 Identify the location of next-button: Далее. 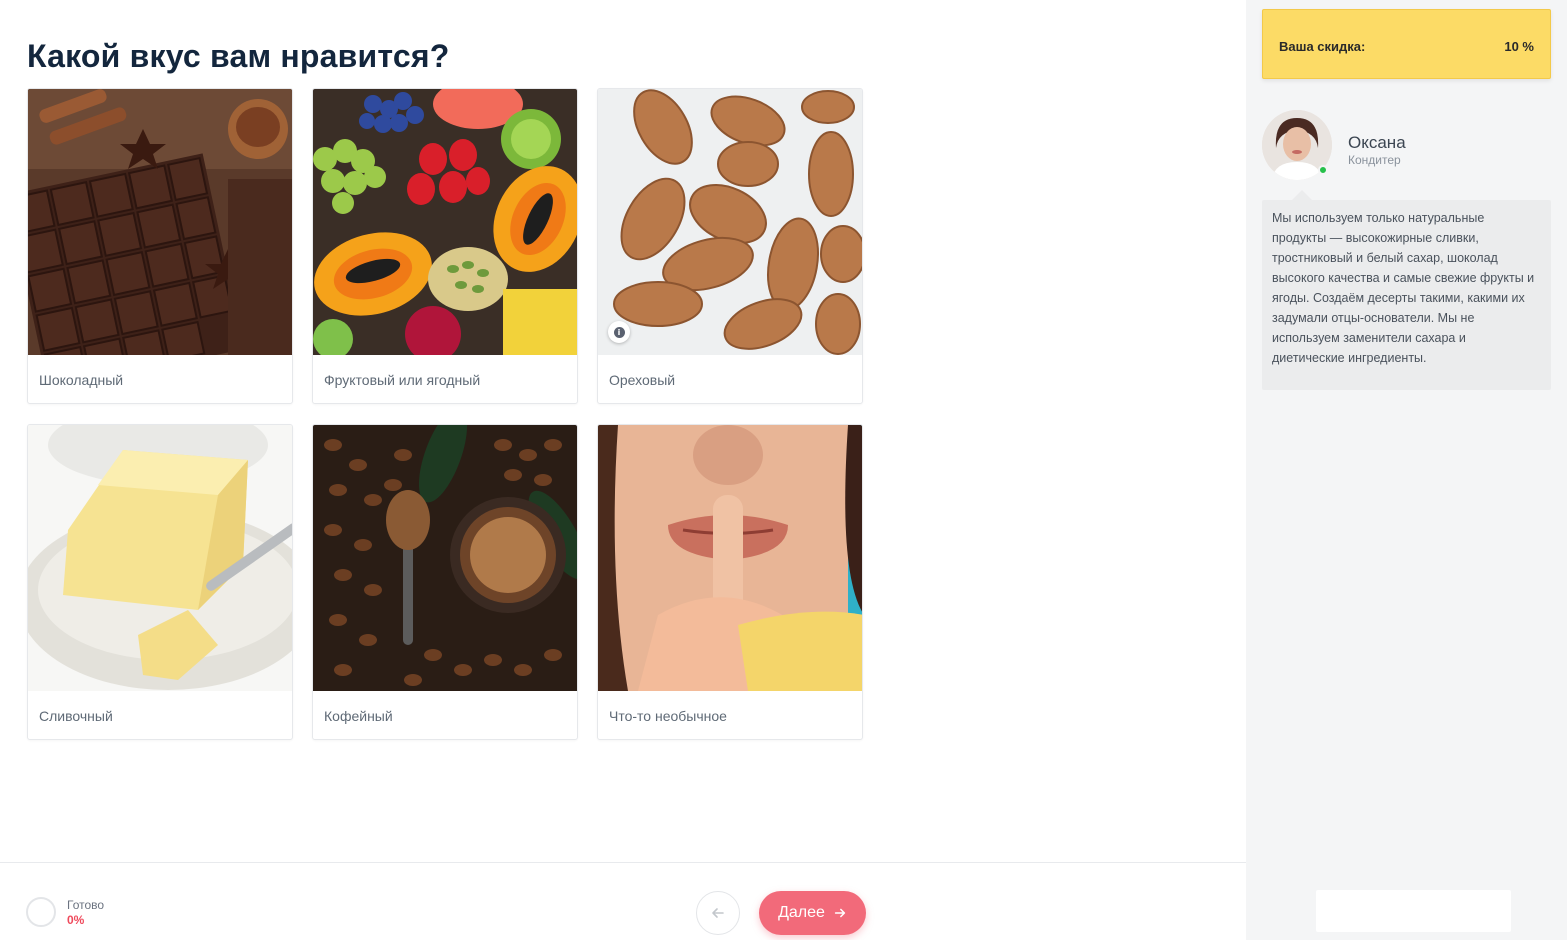
(812, 913).